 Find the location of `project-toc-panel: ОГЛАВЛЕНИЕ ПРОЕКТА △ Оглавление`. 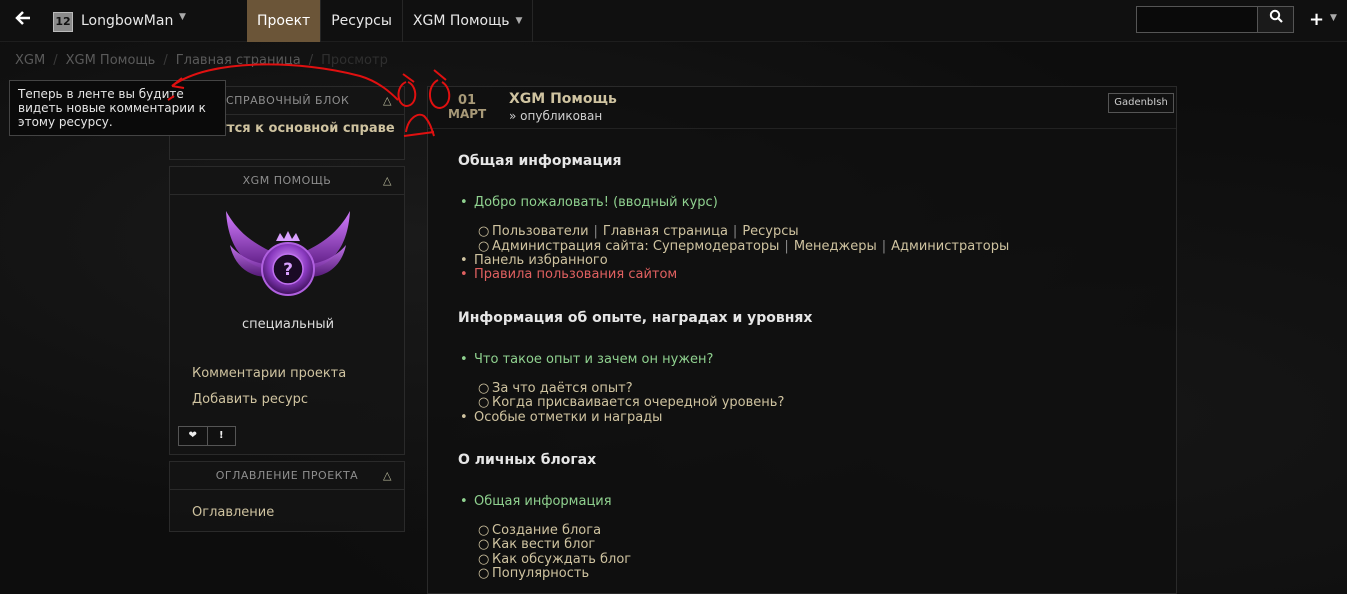

project-toc-panel: ОГЛАВЛЕНИЕ ПРОЕКТА △ Оглавление is located at coordinates (287, 496).